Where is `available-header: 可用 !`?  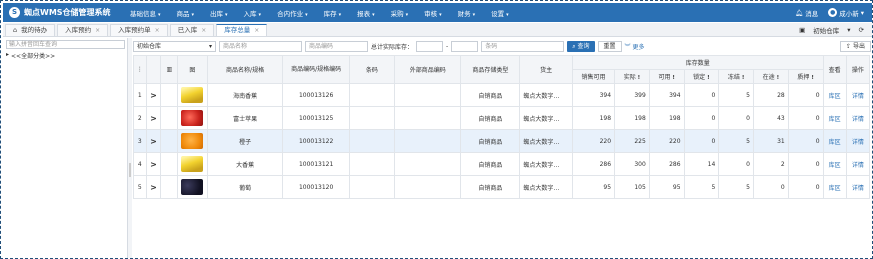 available-header: 可用 ! is located at coordinates (666, 76).